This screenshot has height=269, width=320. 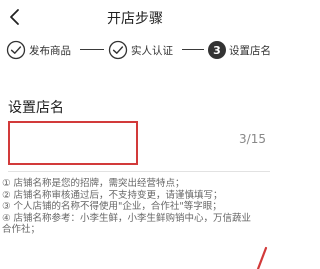 I want to click on navigation-bar: 开店步骤, so click(x=135, y=17).